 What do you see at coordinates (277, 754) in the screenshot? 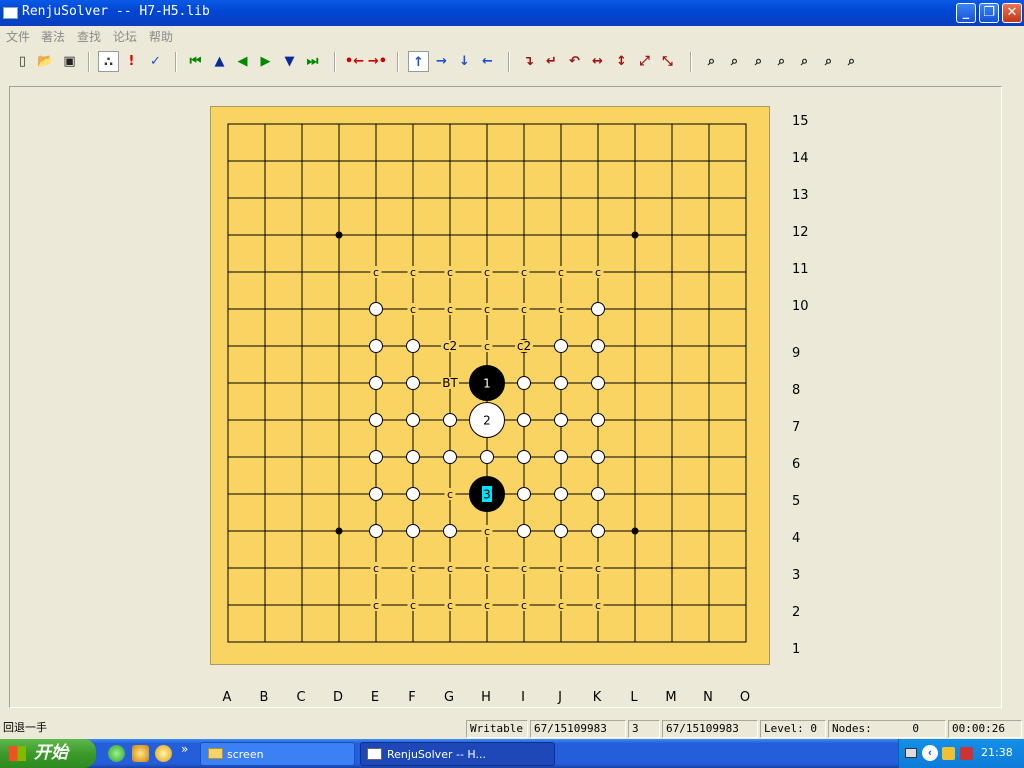
I see `task-screen: screen` at bounding box center [277, 754].